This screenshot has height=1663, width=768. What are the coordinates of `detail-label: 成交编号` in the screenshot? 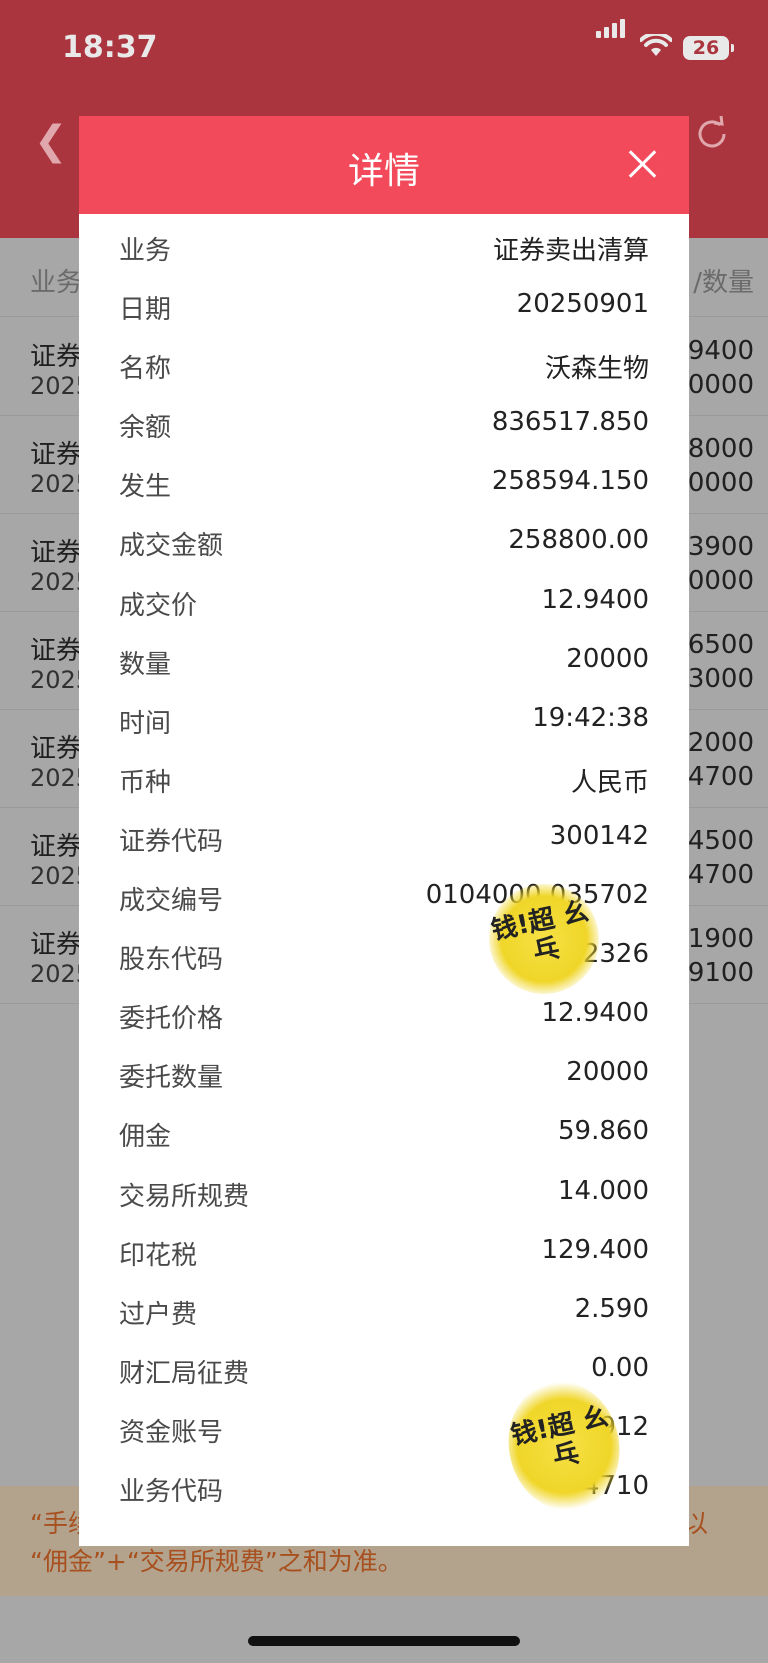 It's located at (171, 901).